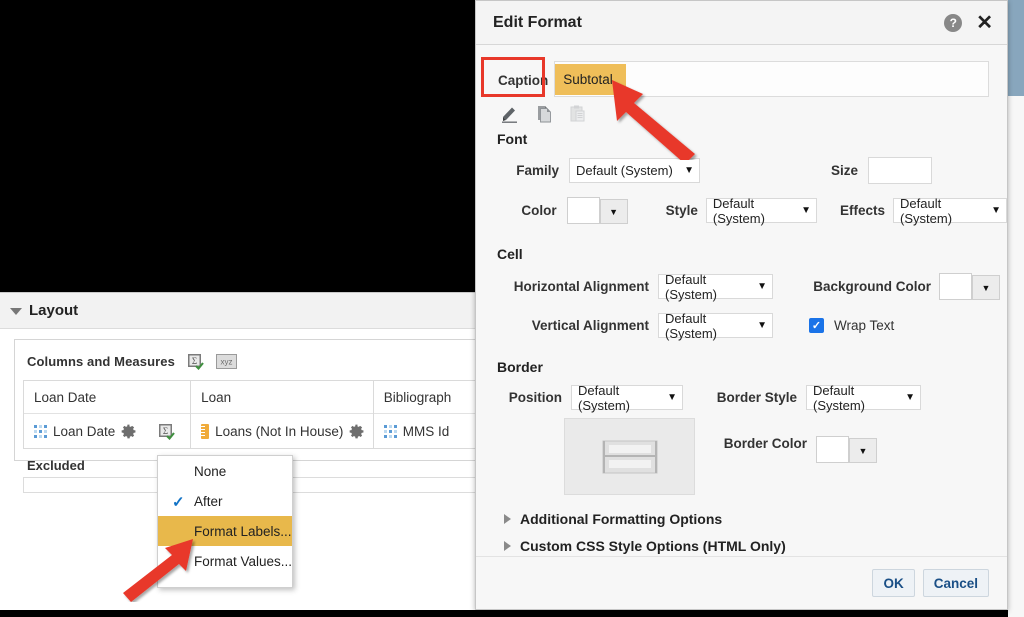 Image resolution: width=1024 pixels, height=617 pixels. I want to click on expander-label: Custom CSS Style Options (HTML Only), so click(653, 546).